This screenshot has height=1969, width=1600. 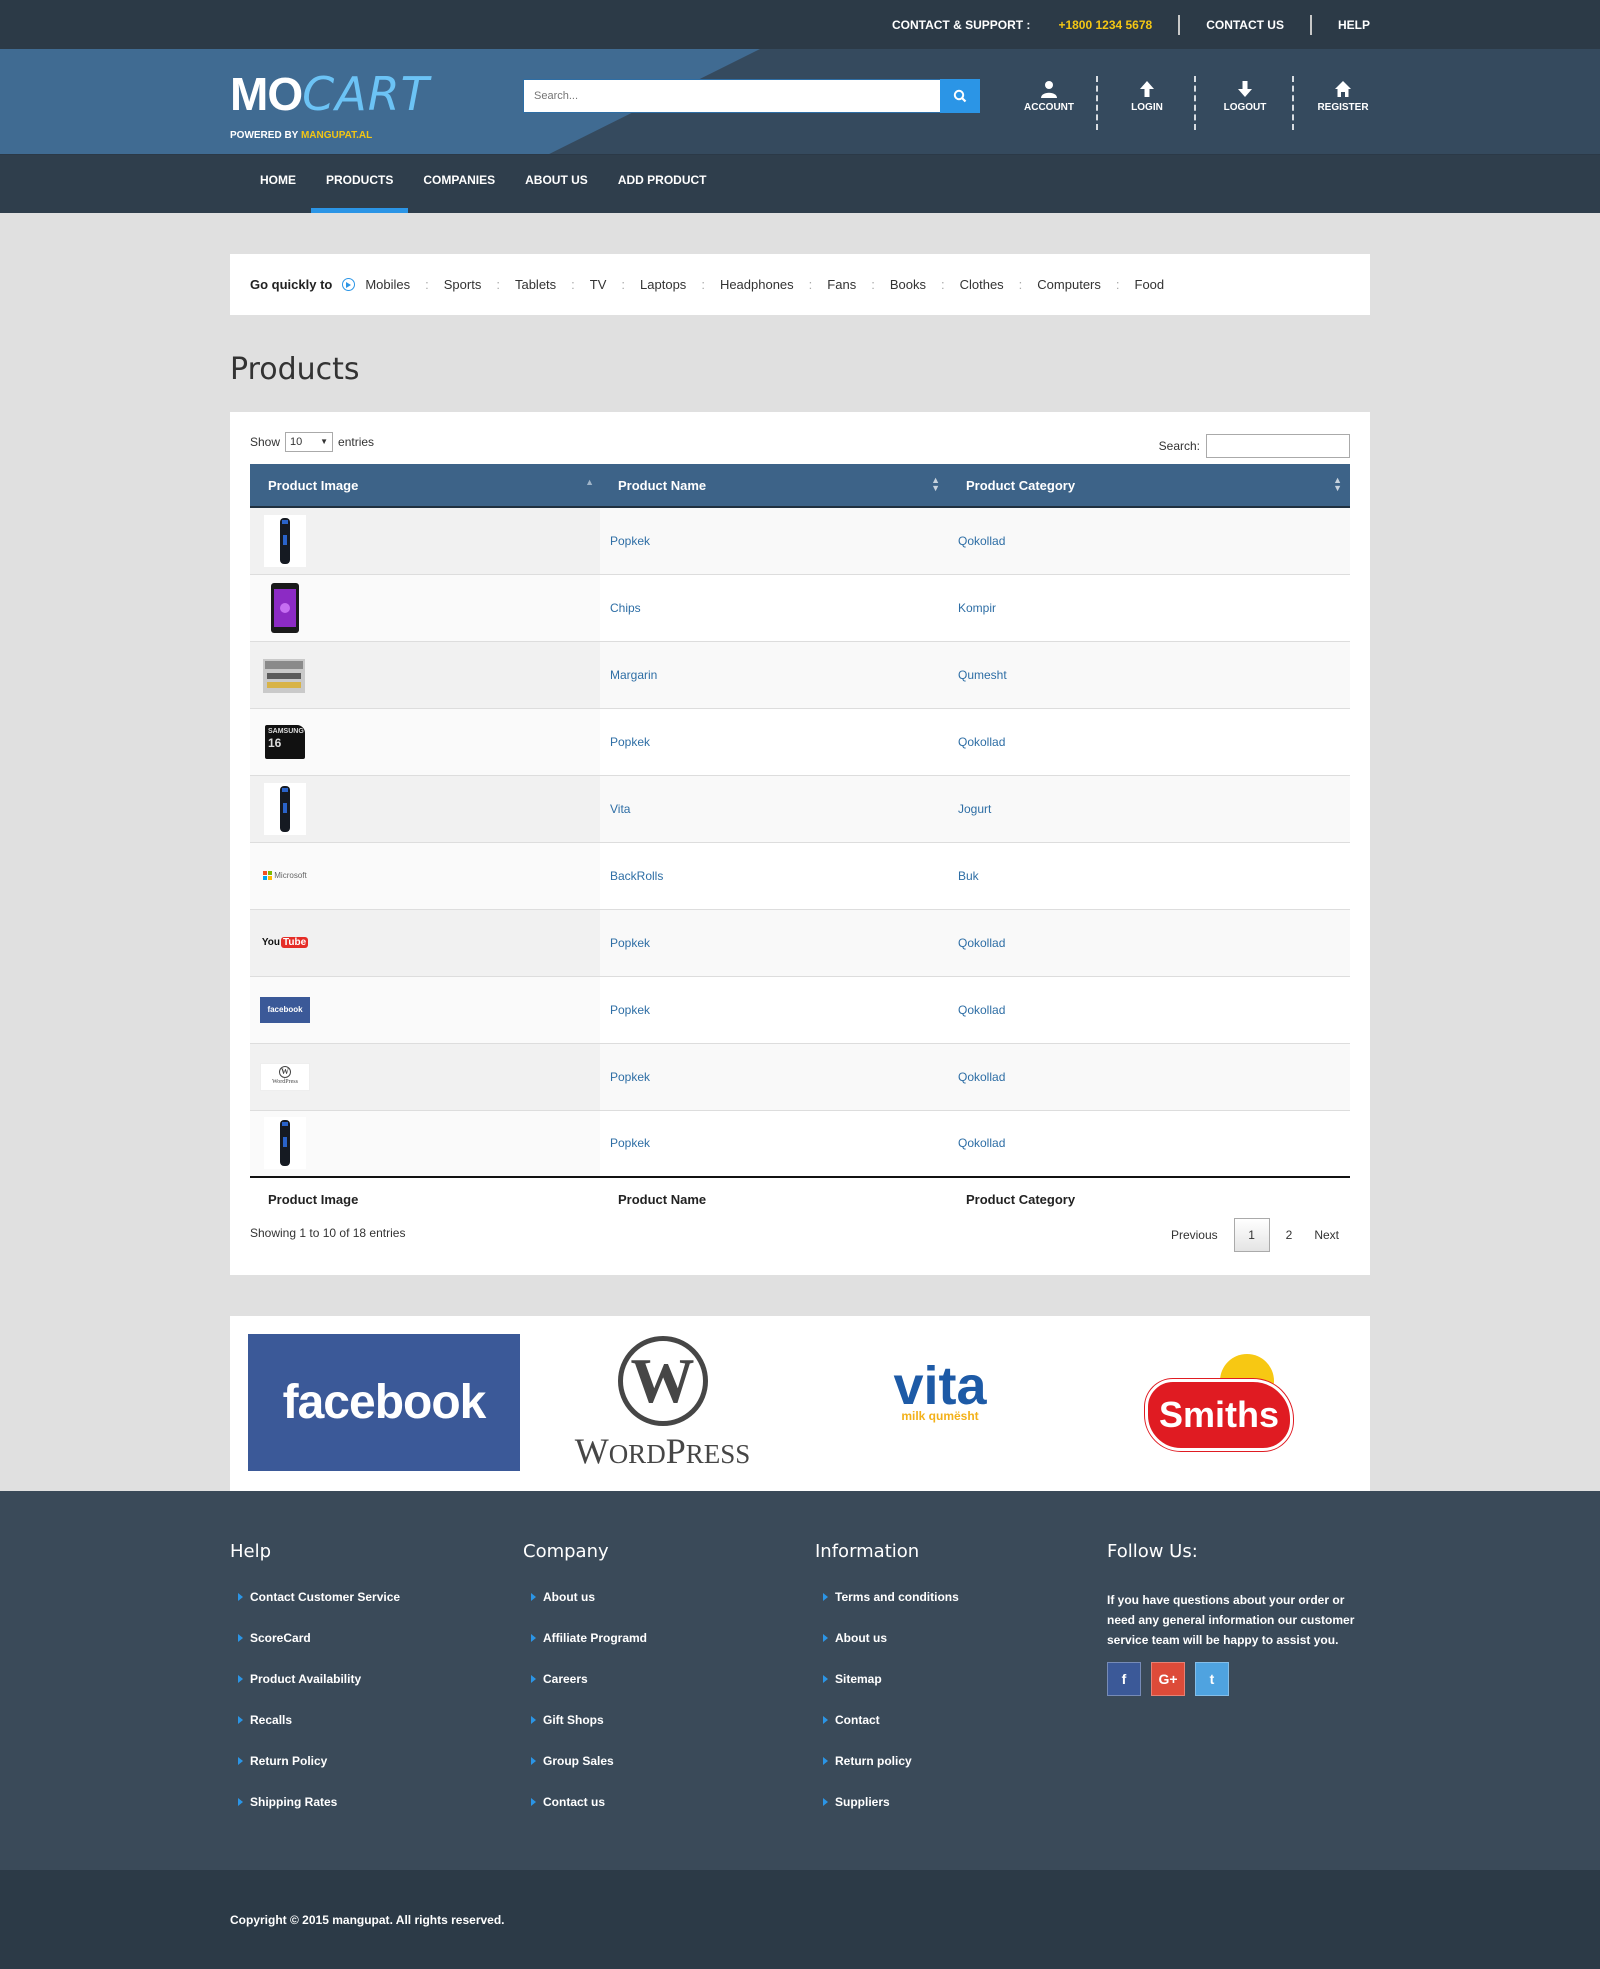 I want to click on page-1-button: 1, so click(x=1251, y=1235).